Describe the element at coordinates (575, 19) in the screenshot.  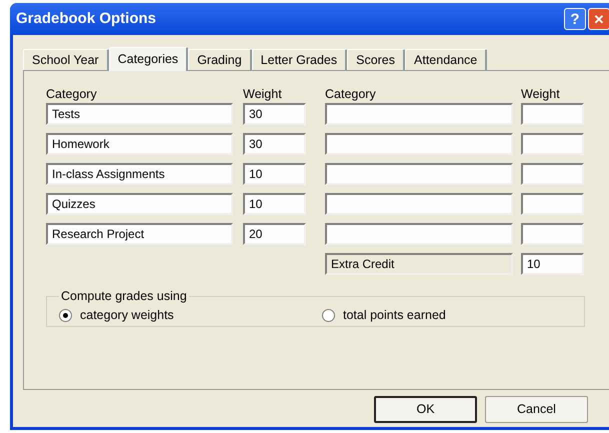
I see `help-button: ?` at that location.